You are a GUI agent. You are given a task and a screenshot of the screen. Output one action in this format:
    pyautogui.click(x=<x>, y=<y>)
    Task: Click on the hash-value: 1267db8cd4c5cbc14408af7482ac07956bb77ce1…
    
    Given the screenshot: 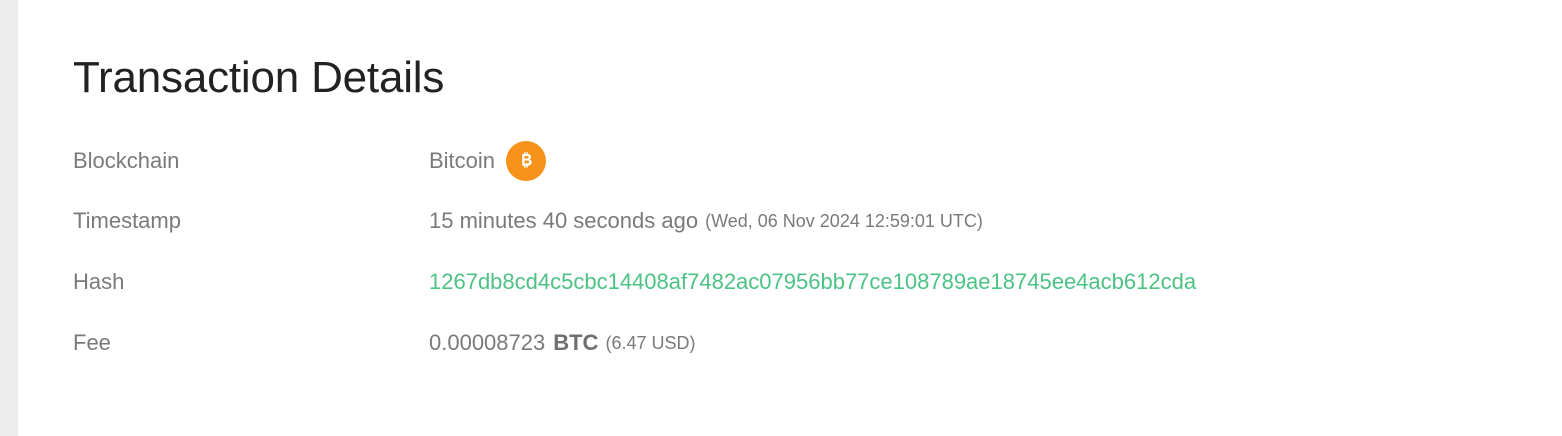 What is the action you would take?
    pyautogui.click(x=812, y=282)
    